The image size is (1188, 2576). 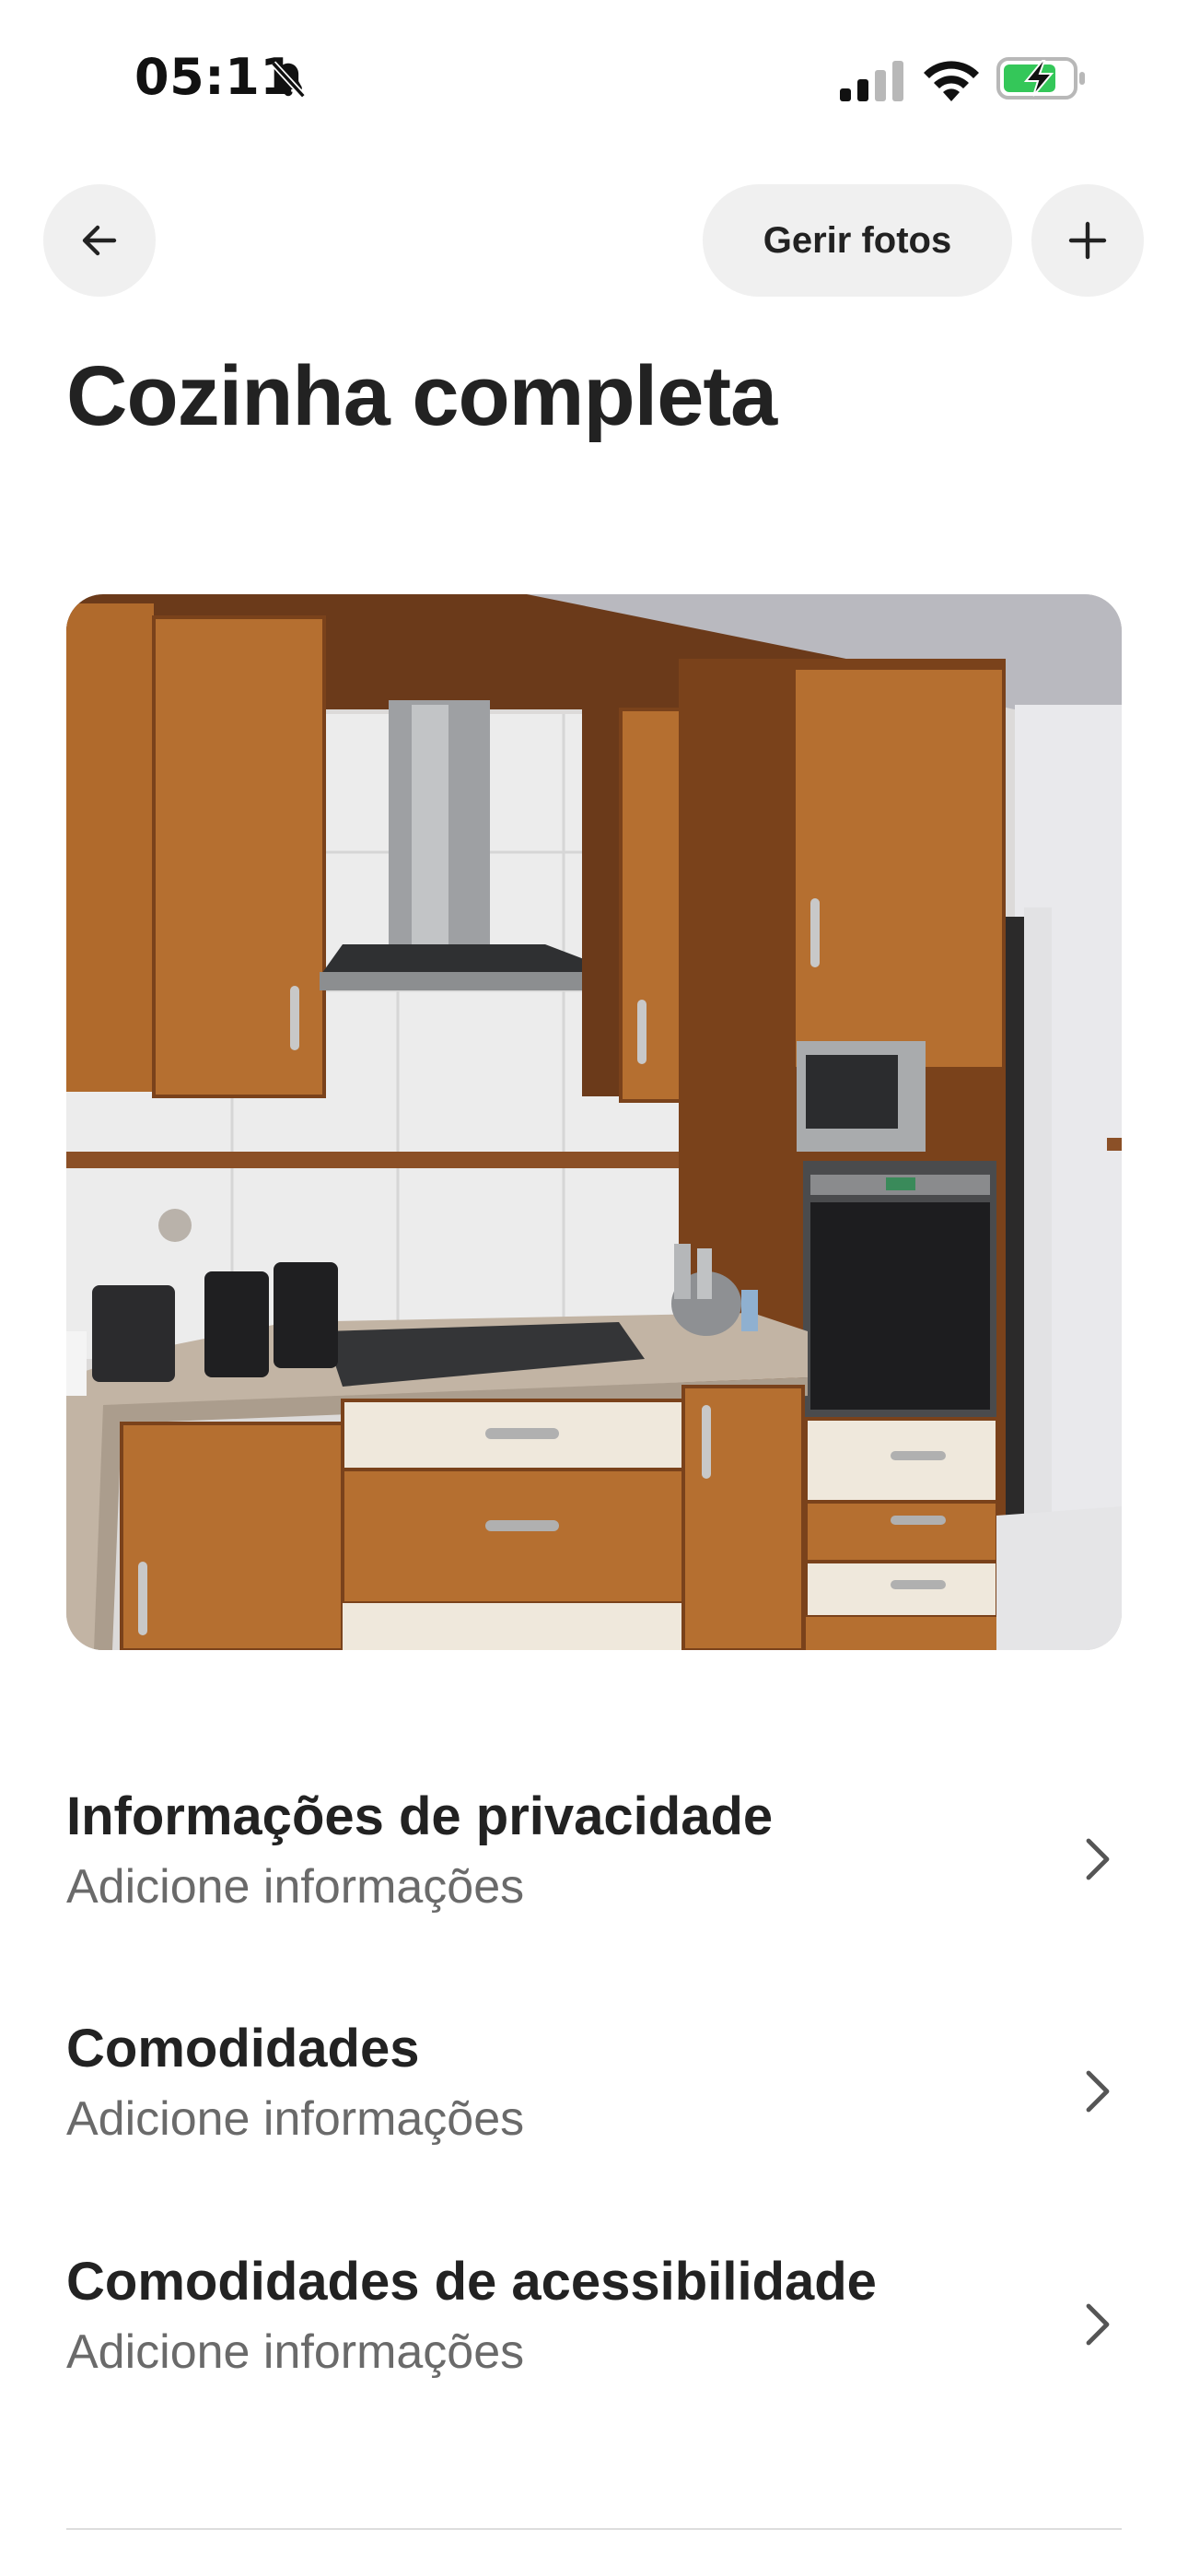 I want to click on plus-icon, so click(x=1087, y=240).